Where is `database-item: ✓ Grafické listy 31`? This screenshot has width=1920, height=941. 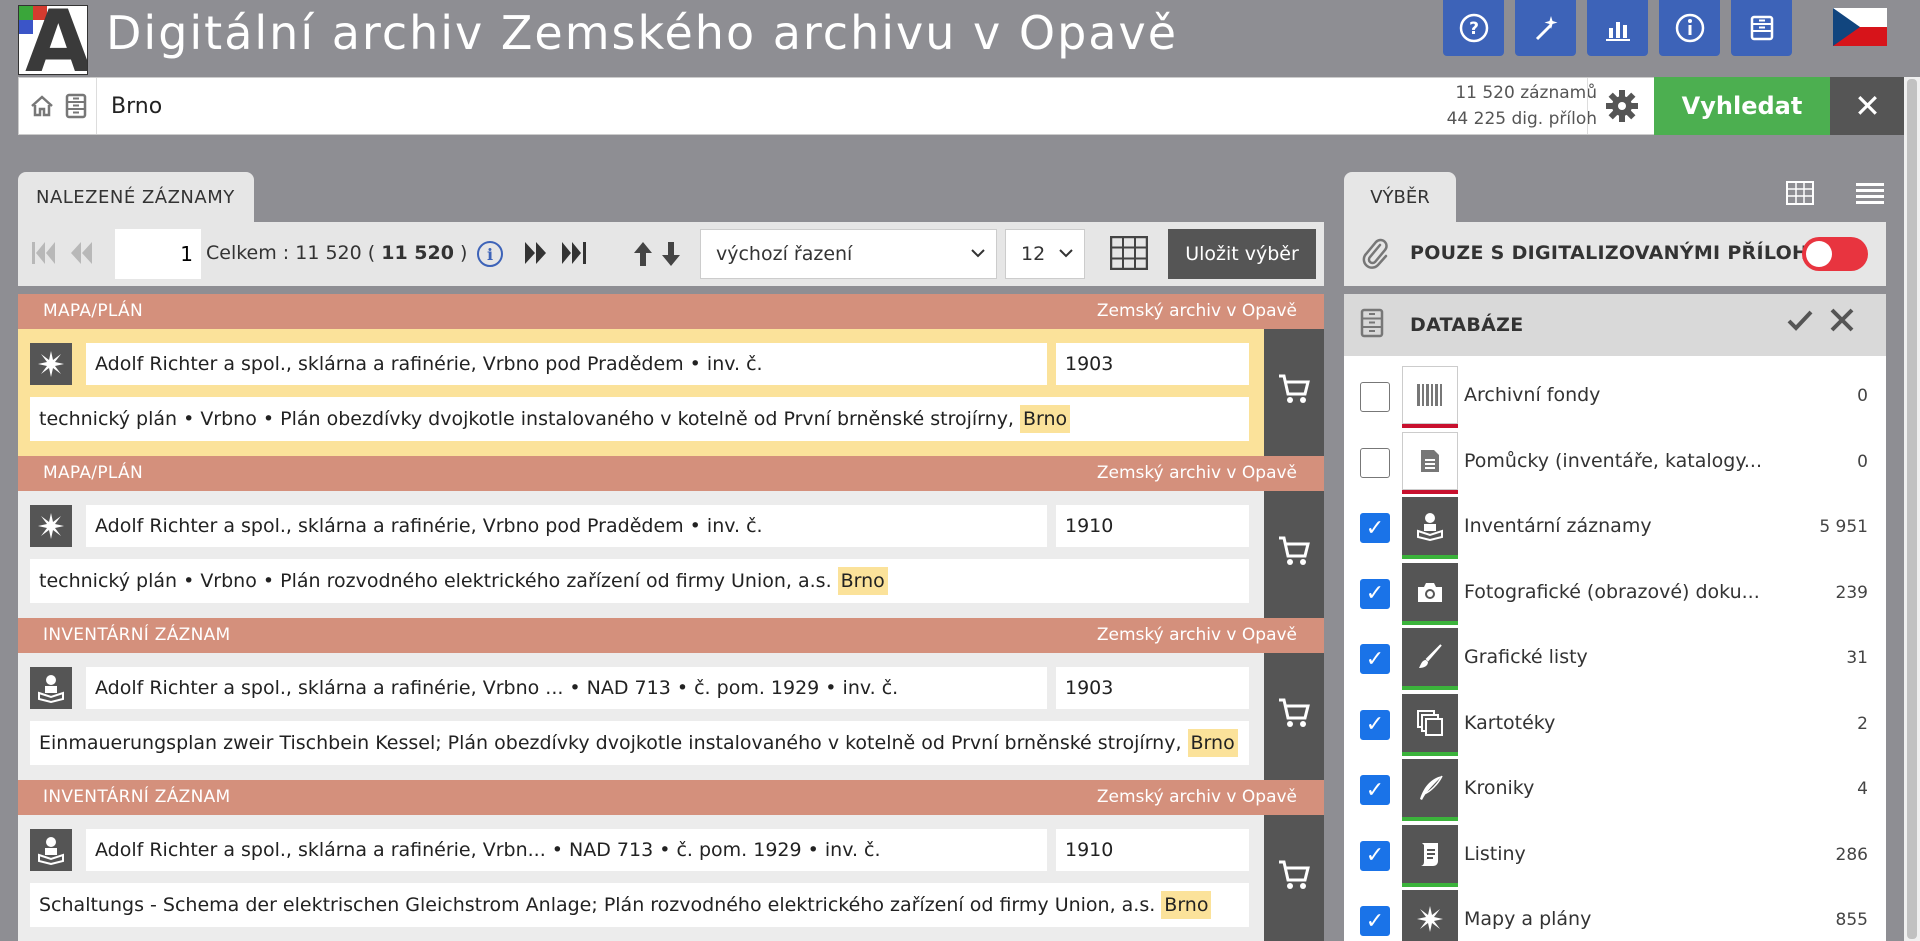 database-item: ✓ Grafické listy 31 is located at coordinates (1615, 658).